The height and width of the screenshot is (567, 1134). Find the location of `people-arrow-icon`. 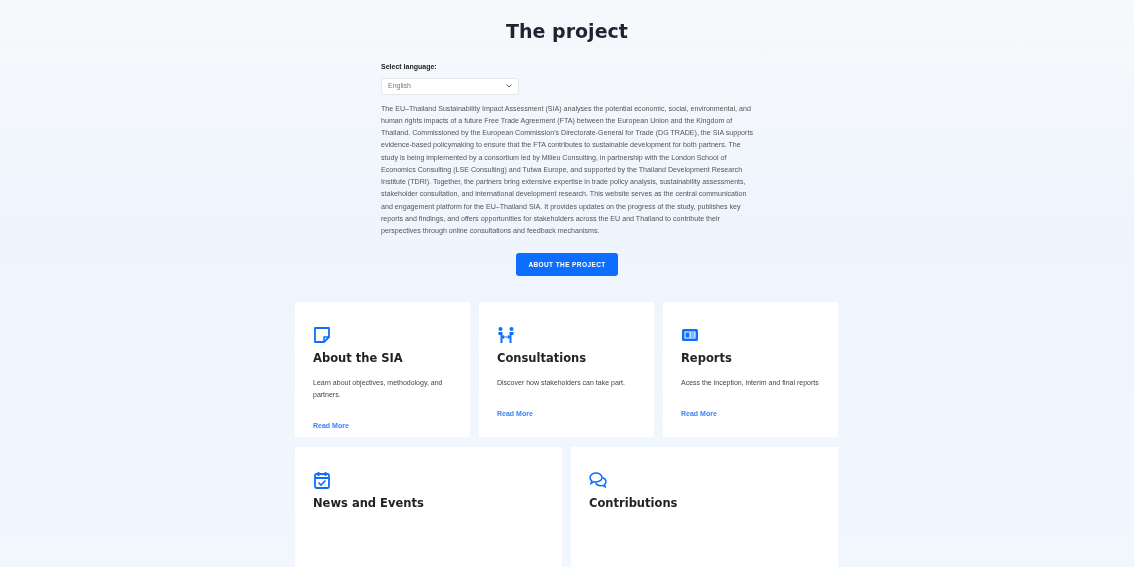

people-arrow-icon is located at coordinates (506, 335).